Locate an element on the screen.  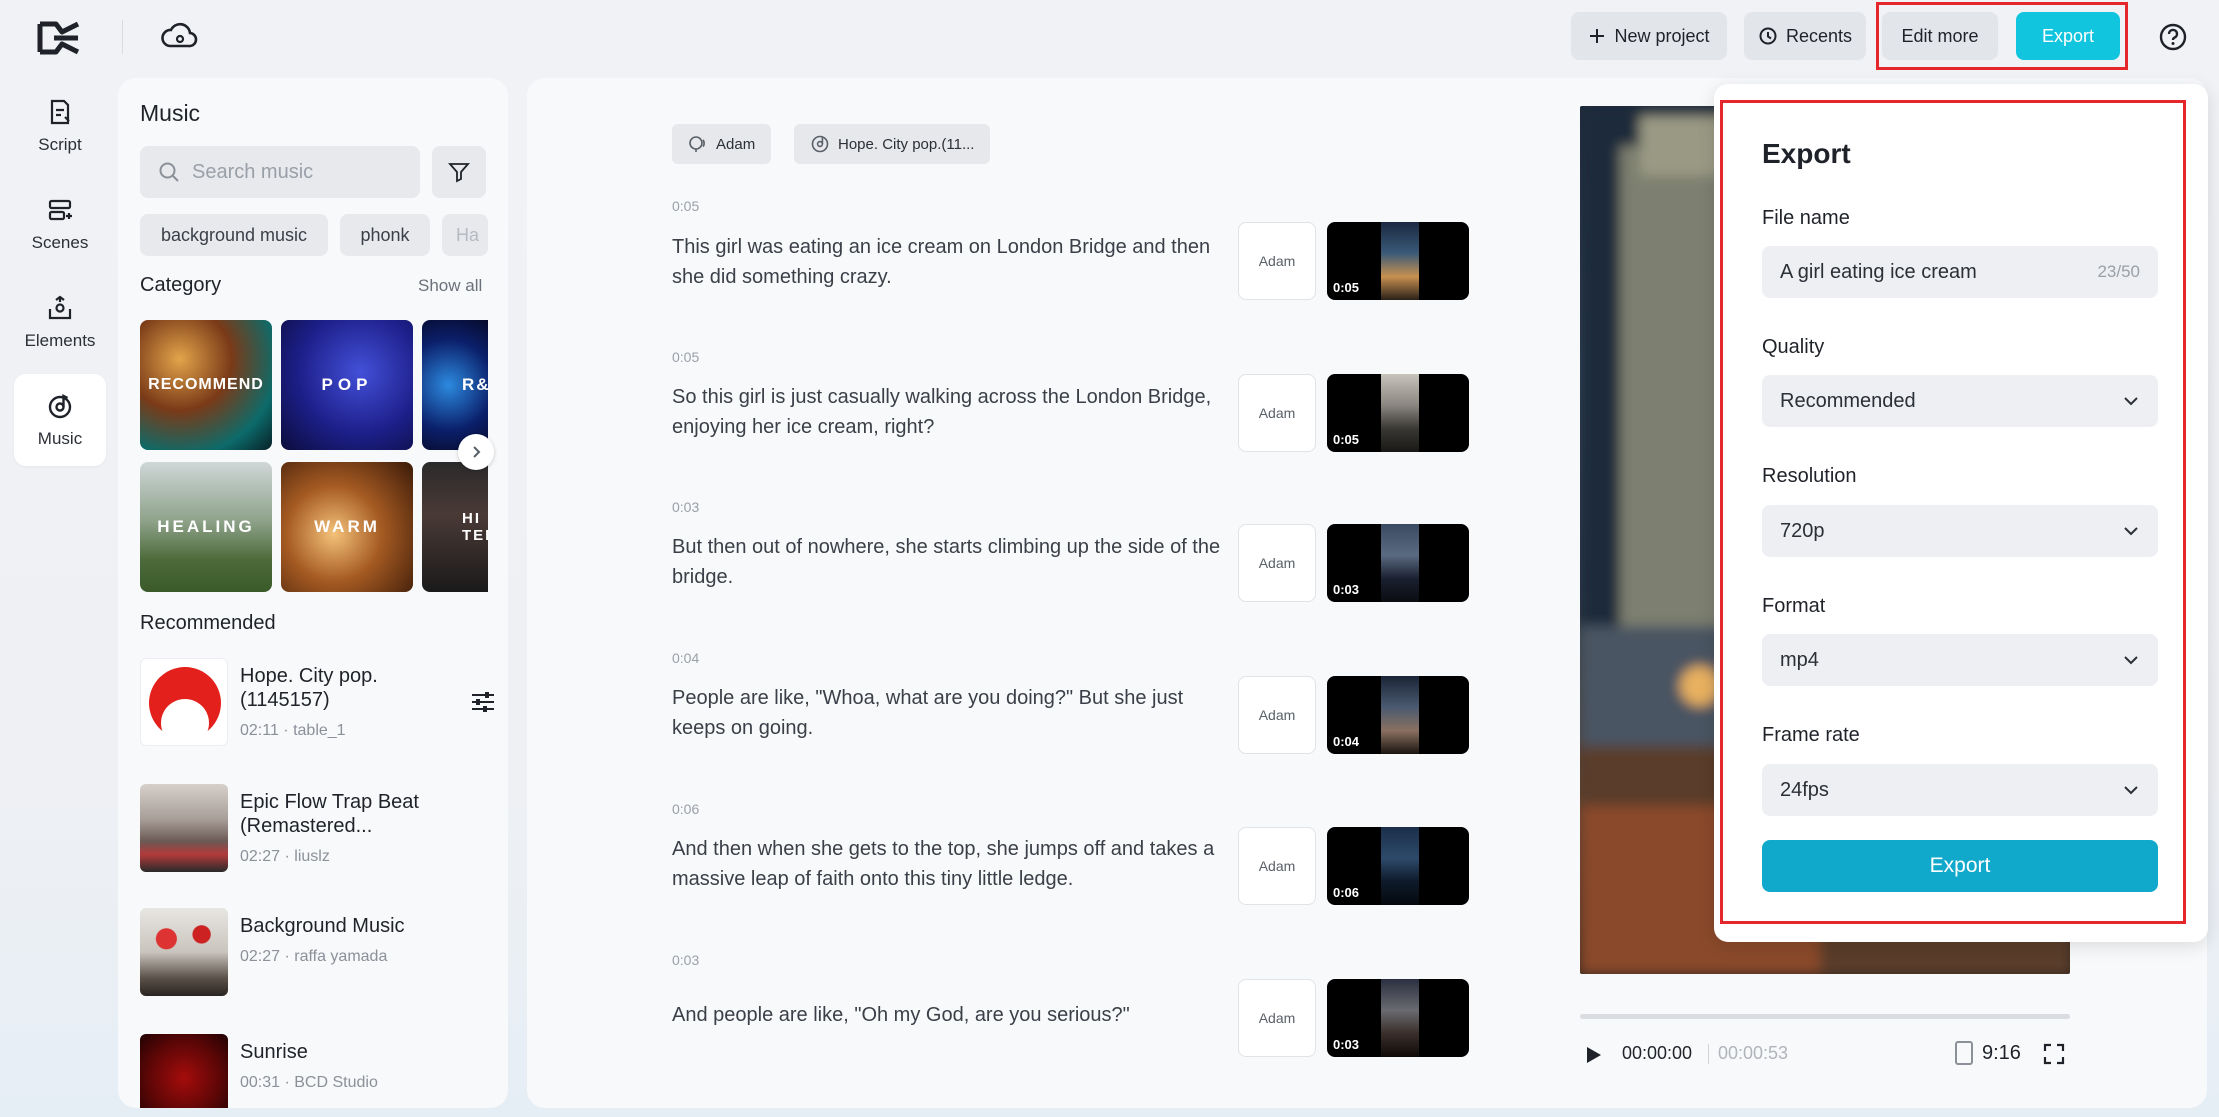
play-button is located at coordinates (1593, 1057).